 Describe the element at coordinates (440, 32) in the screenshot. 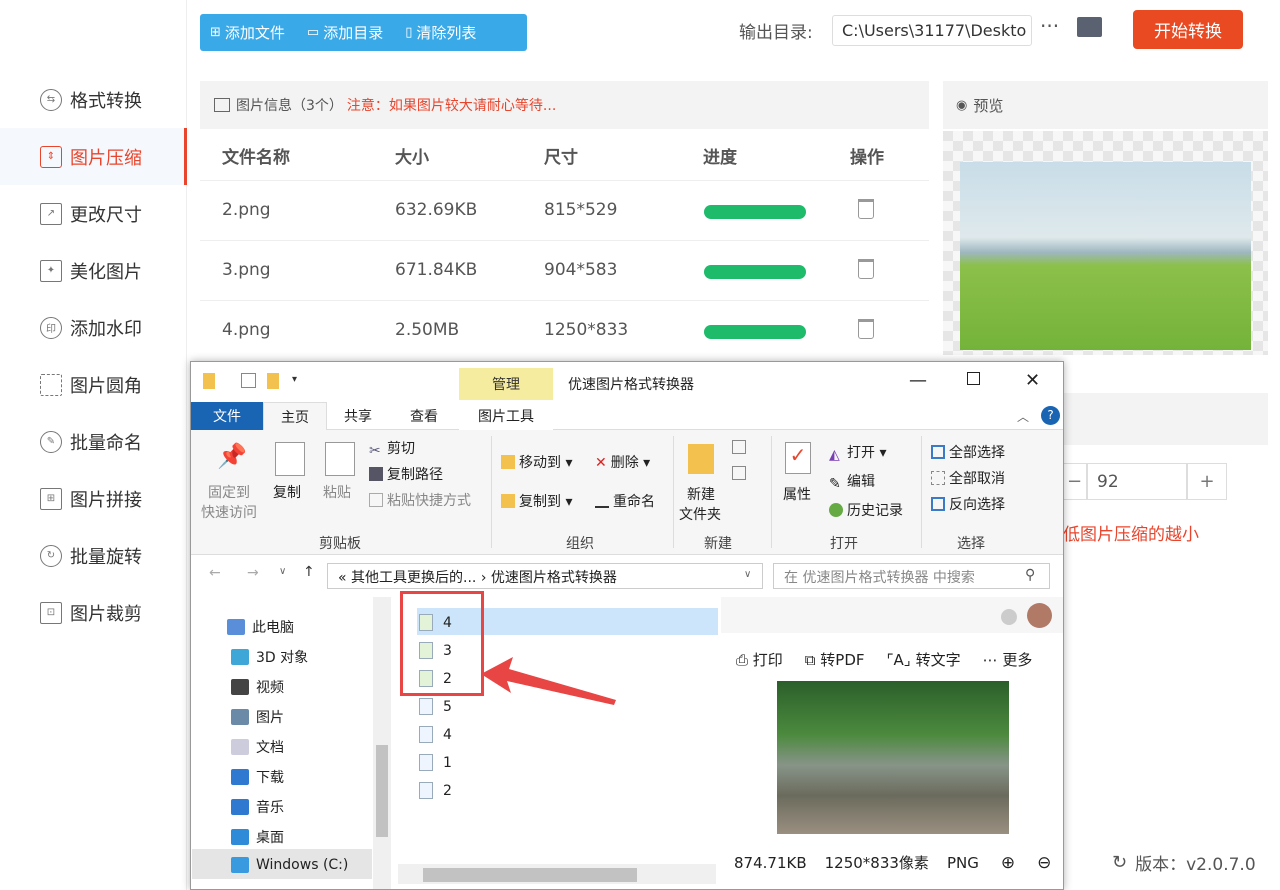

I see `clear-list-button: ▯ 清除列表` at that location.